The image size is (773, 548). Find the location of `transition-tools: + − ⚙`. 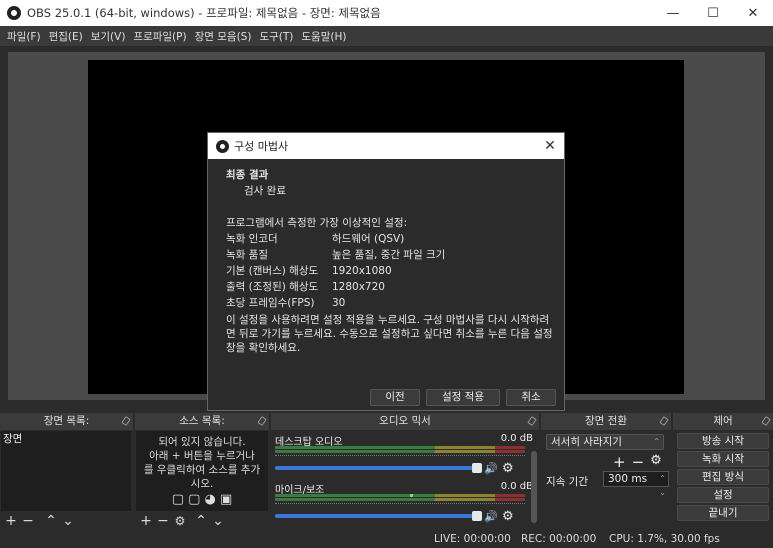

transition-tools: + − ⚙ is located at coordinates (637, 462).